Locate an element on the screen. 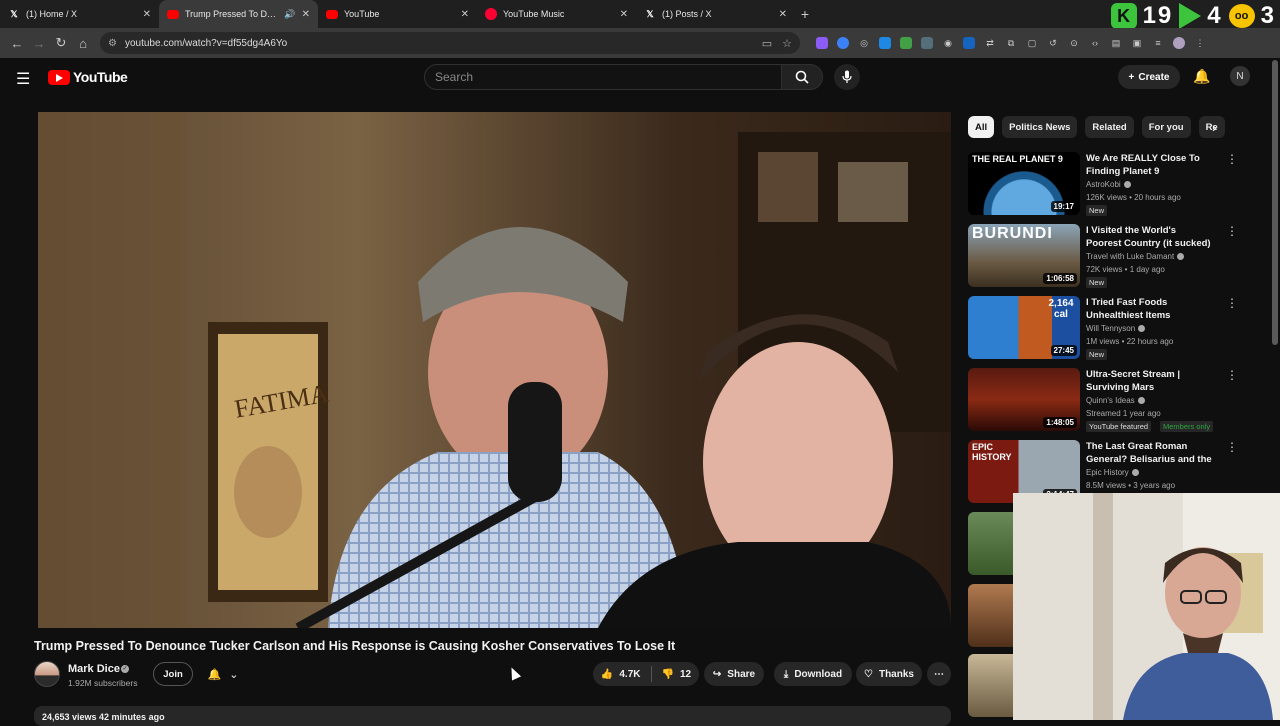 The height and width of the screenshot is (726, 1280). speaker-icon: 🔊 is located at coordinates (289, 14).